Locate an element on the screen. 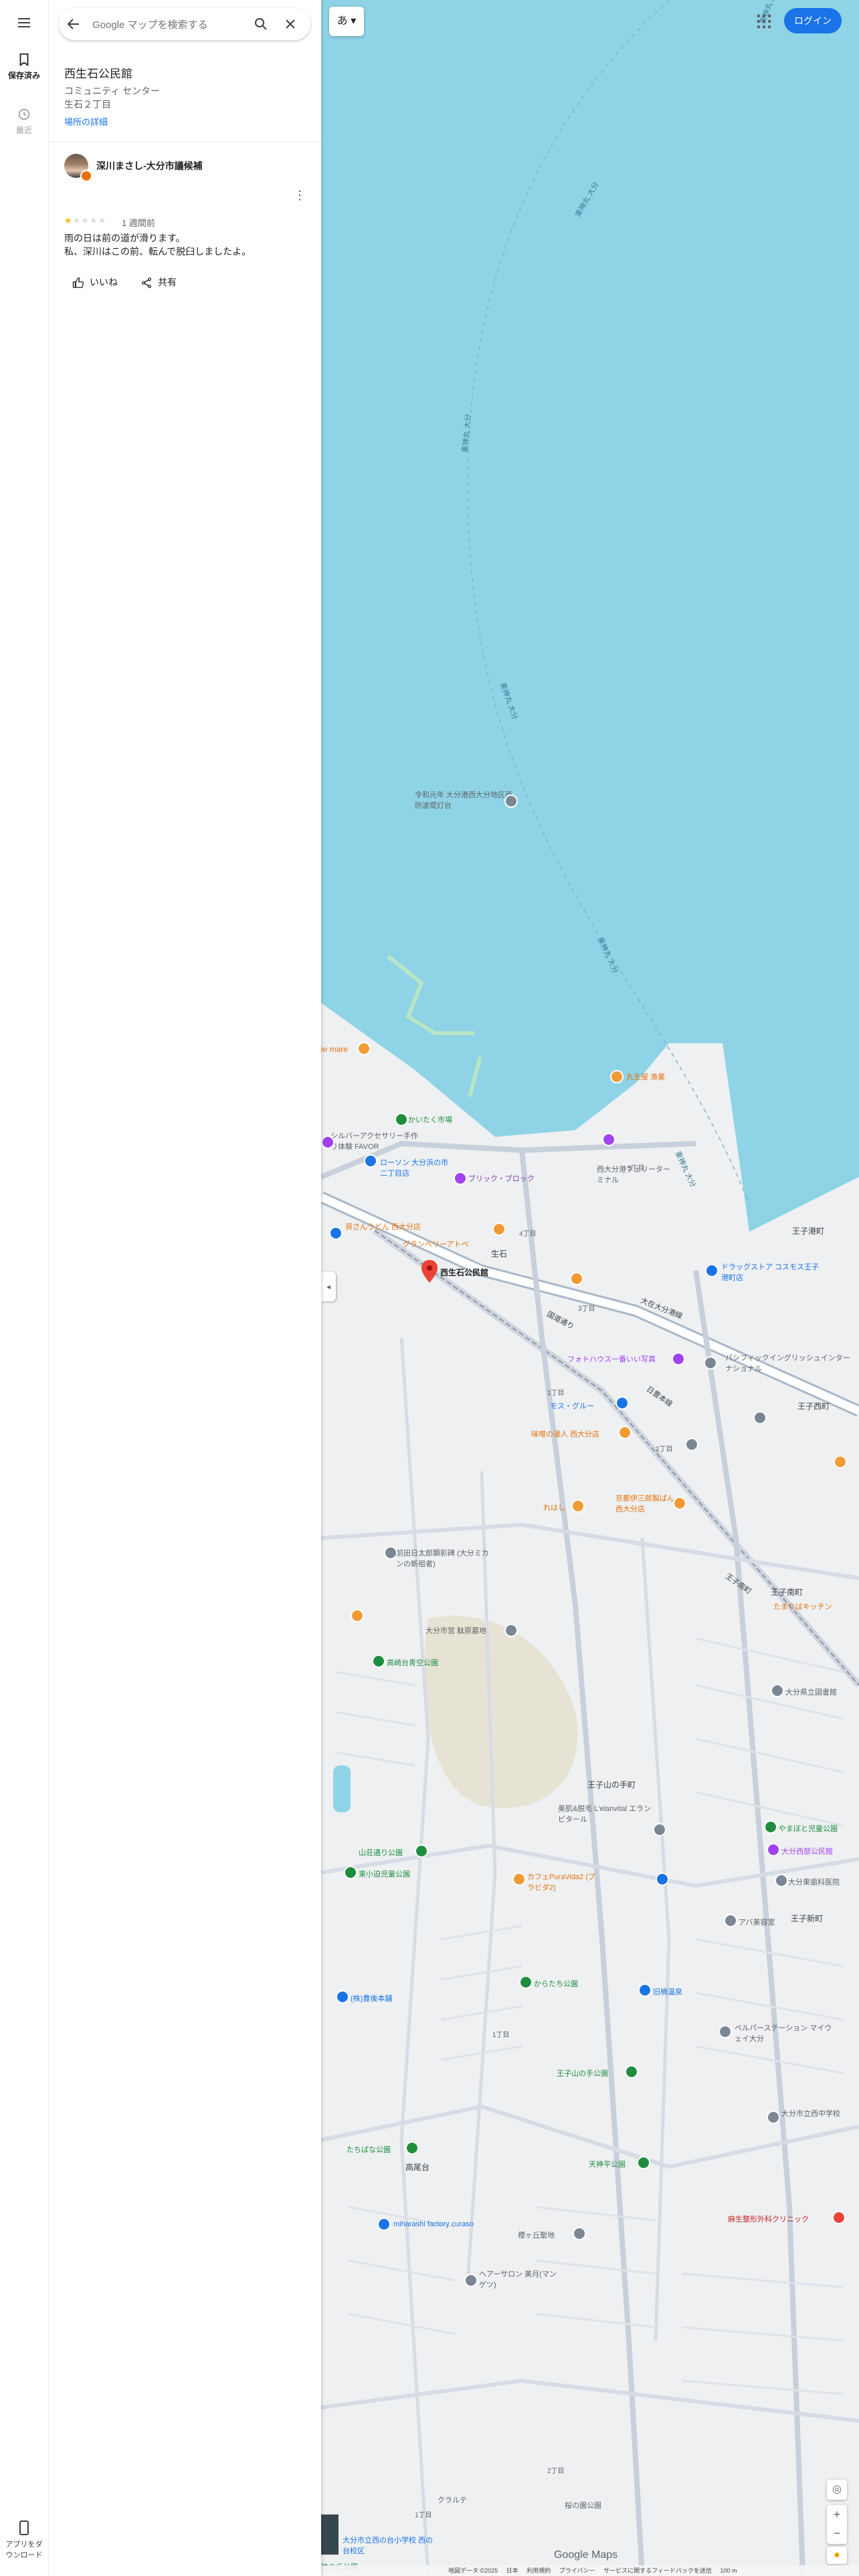 Image resolution: width=859 pixels, height=2576 pixels. poi-label-park: やまぼと児童公園 is located at coordinates (808, 1829).